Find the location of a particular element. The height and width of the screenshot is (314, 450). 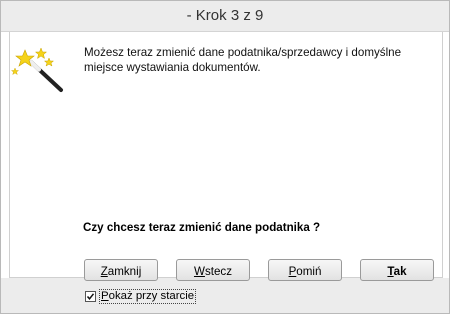

show-on-start-label: Pokaż przy starcie is located at coordinates (148, 296).